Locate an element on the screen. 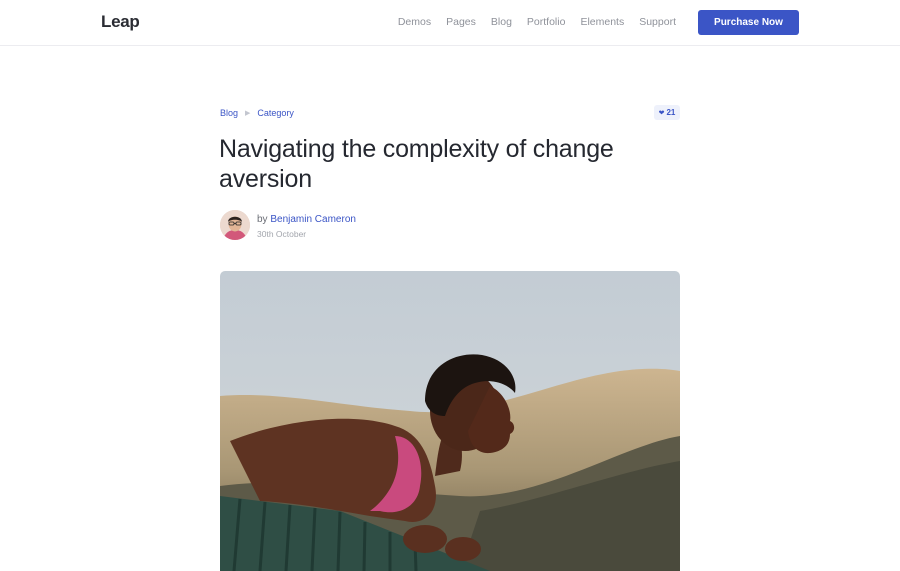  nav-item-portfolio: Portfolio is located at coordinates (546, 22).